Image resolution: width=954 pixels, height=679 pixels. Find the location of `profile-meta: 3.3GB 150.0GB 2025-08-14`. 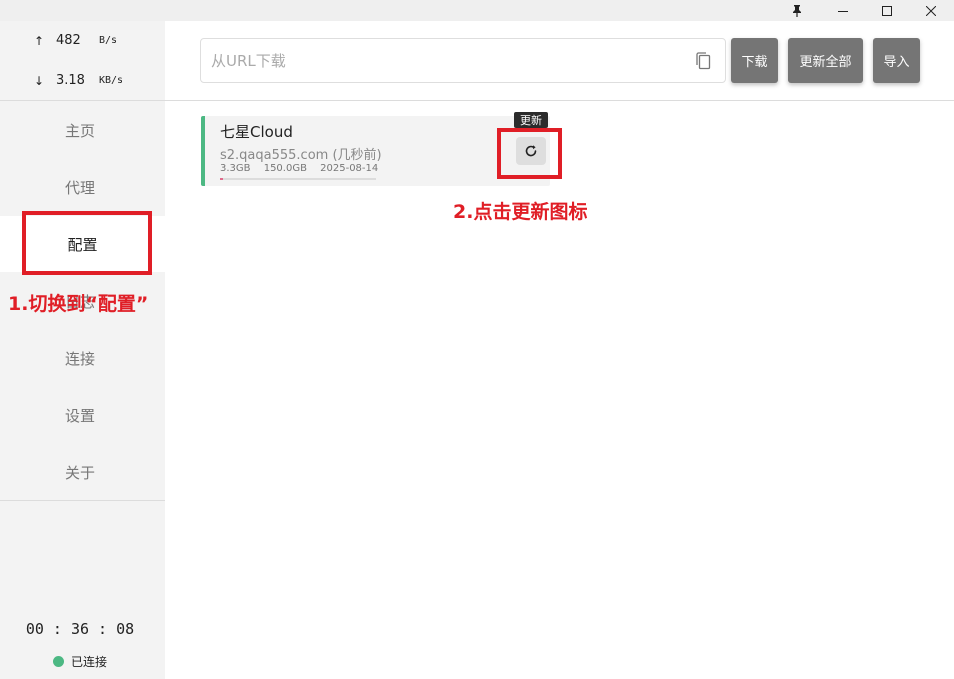

profile-meta: 3.3GB 150.0GB 2025-08-14 is located at coordinates (304, 168).